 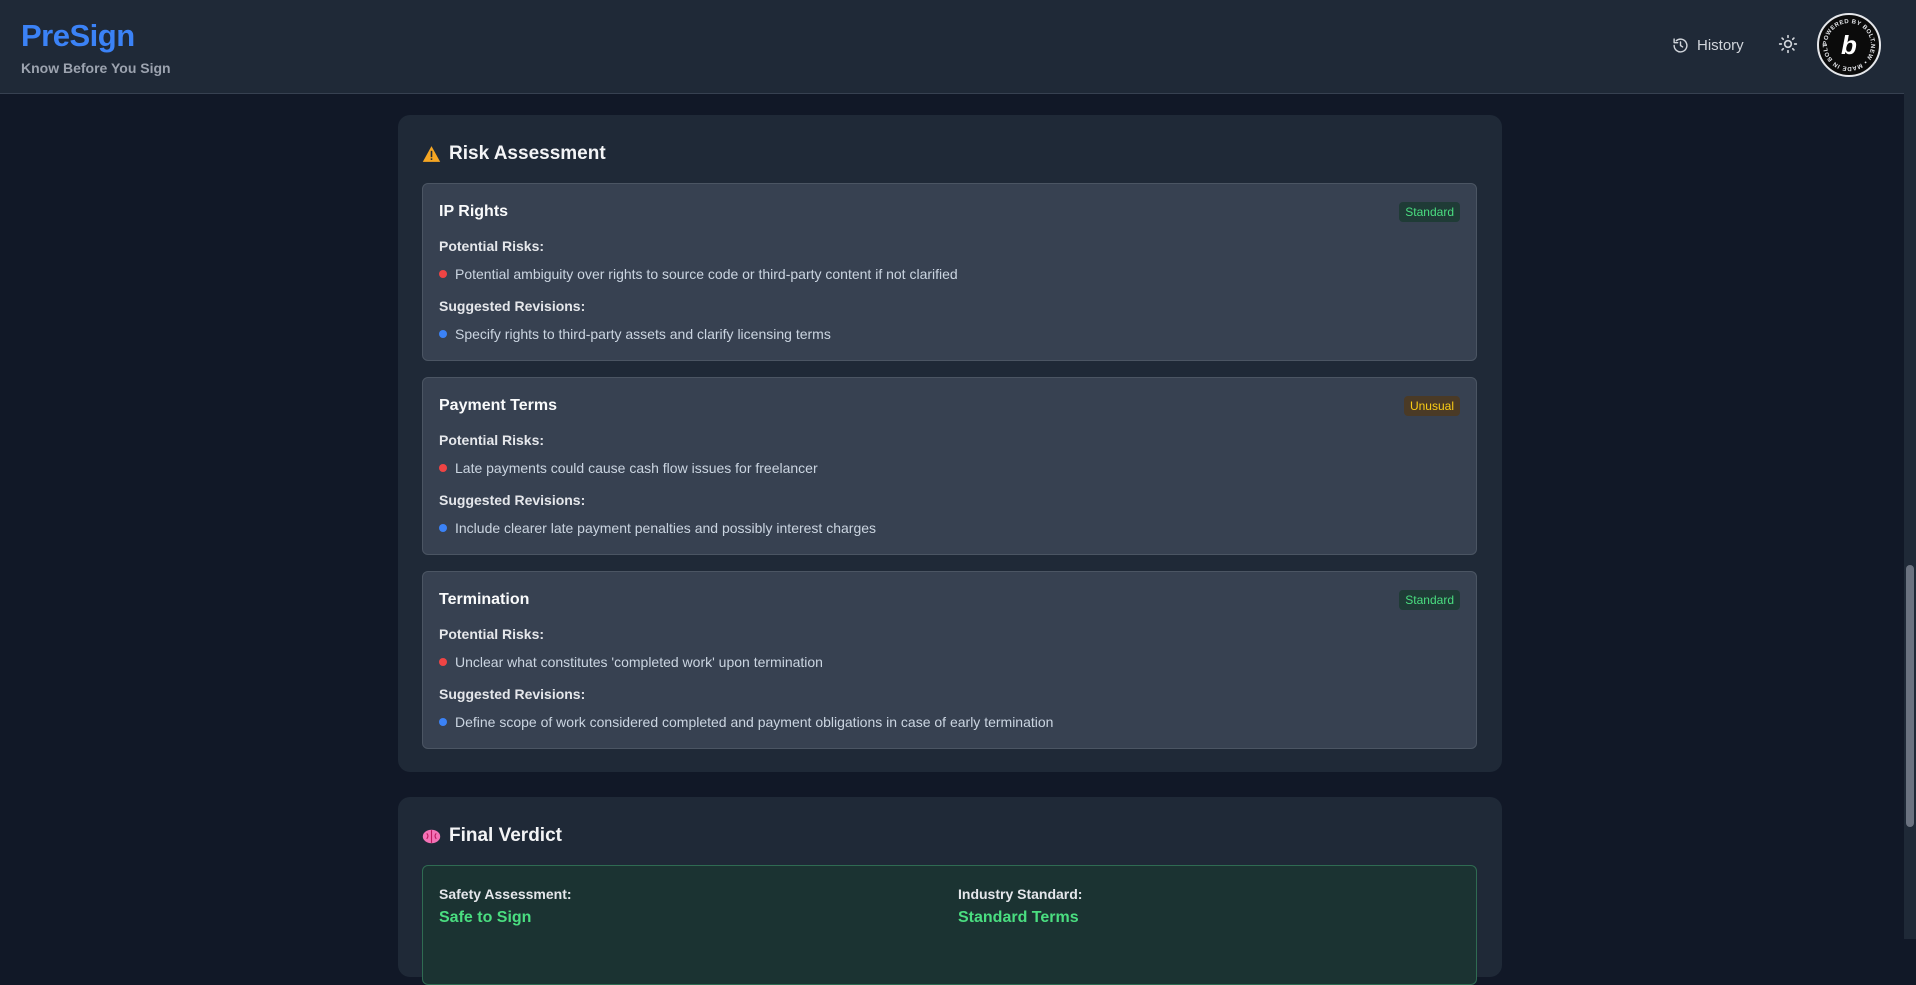 I want to click on risk-assessment-title: Risk Assessment, so click(x=527, y=153).